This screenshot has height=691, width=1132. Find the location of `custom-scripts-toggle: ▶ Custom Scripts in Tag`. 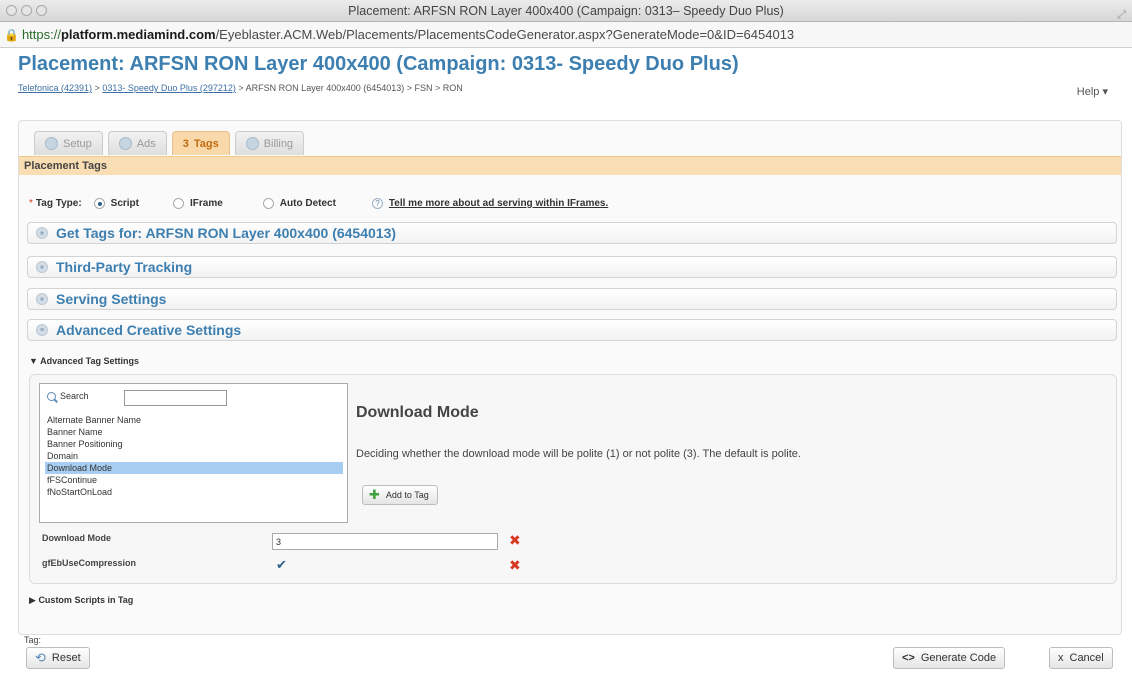

custom-scripts-toggle: ▶ Custom Scripts in Tag is located at coordinates (81, 600).